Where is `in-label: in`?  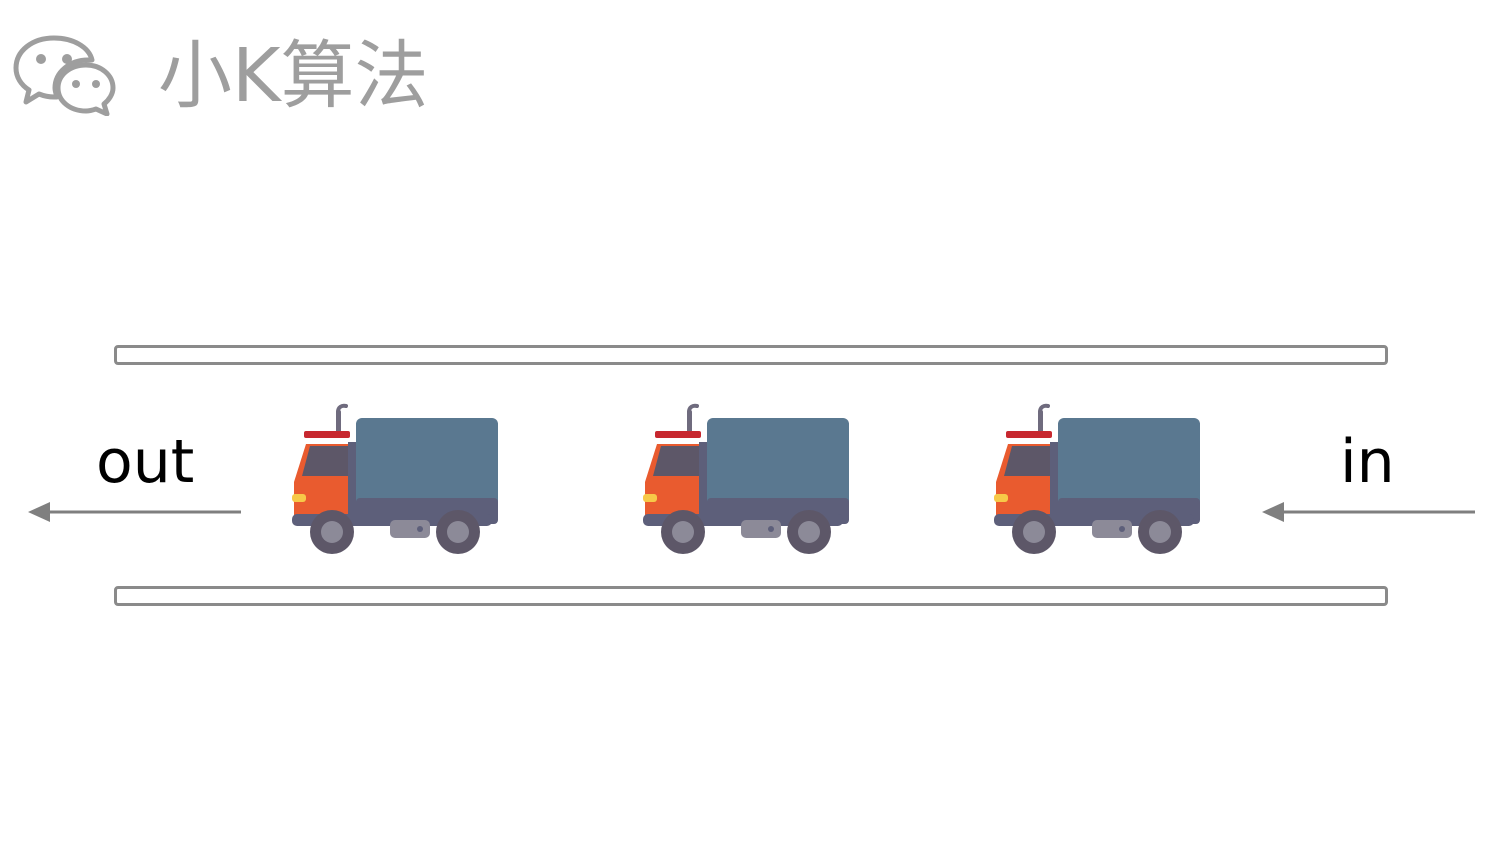 in-label: in is located at coordinates (1367, 462).